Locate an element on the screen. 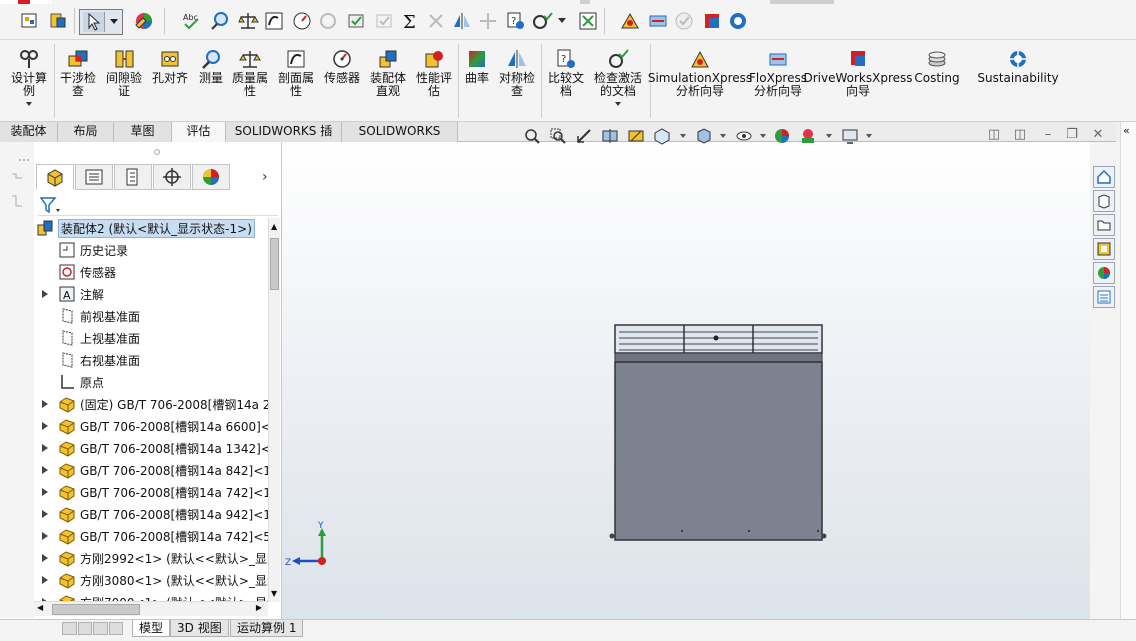  sparkle-gray-icon is located at coordinates (488, 21).